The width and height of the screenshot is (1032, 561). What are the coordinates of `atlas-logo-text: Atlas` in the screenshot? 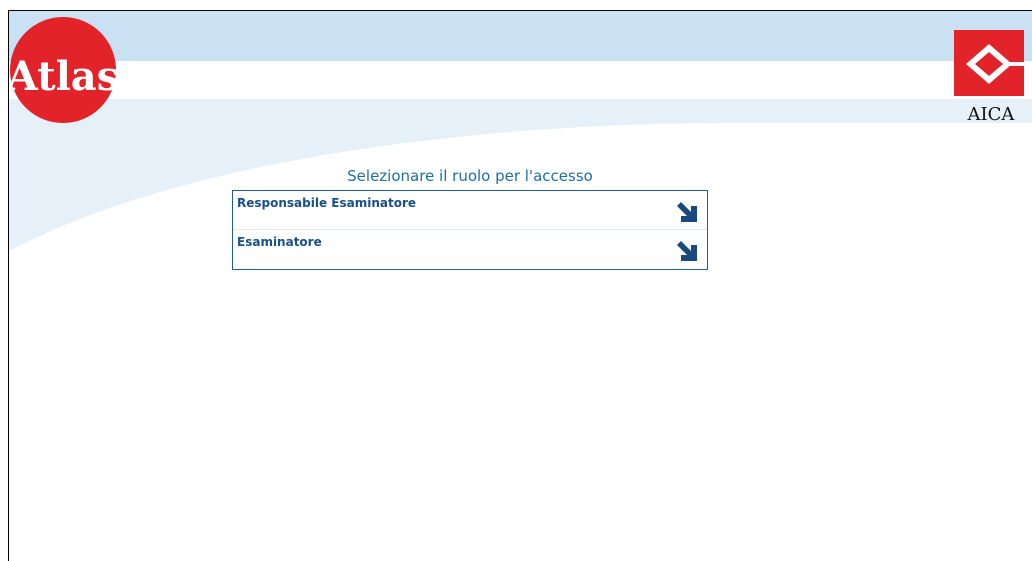 It's located at (63, 76).